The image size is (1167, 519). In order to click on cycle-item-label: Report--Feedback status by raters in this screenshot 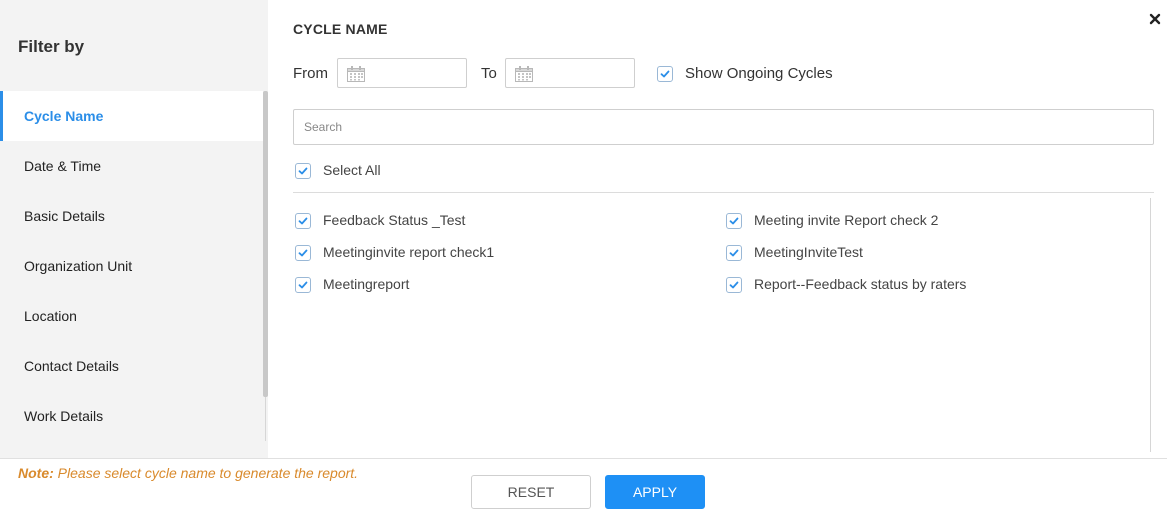, I will do `click(860, 284)`.